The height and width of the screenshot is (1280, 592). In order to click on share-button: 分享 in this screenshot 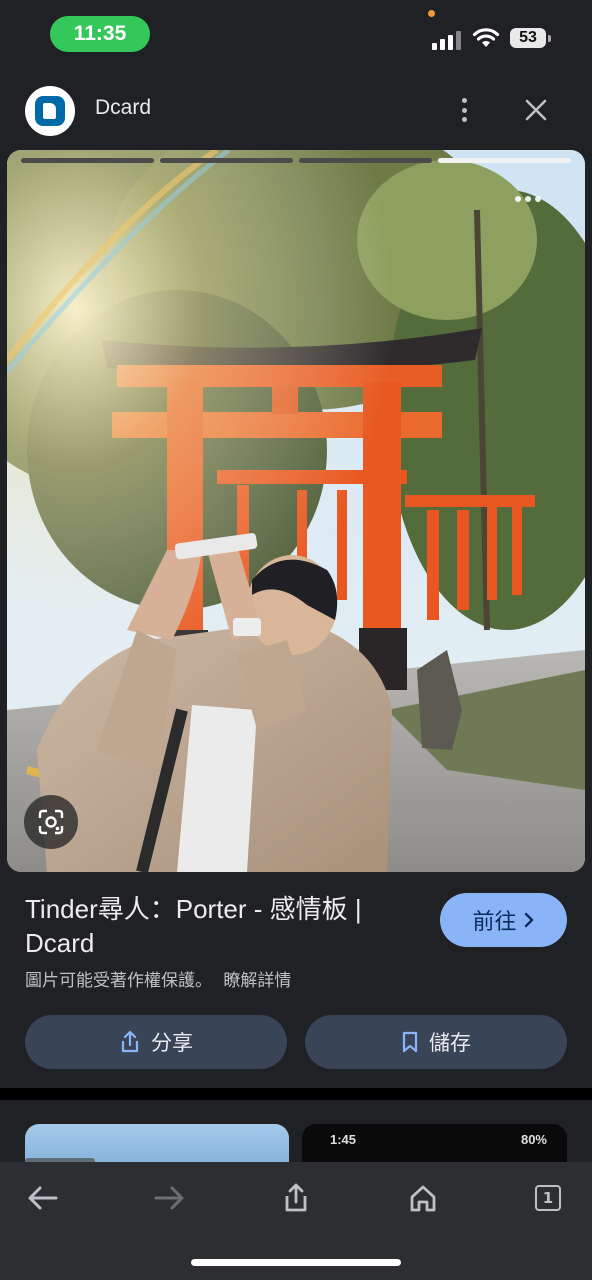, I will do `click(156, 1042)`.